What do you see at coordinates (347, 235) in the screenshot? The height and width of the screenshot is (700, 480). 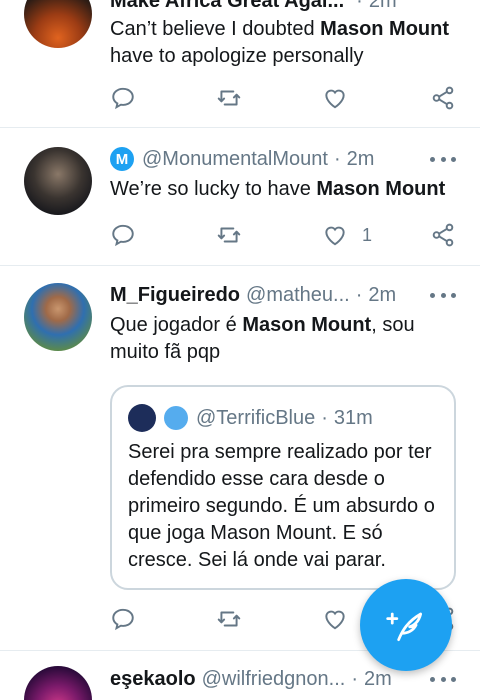 I see `like-button: 1` at bounding box center [347, 235].